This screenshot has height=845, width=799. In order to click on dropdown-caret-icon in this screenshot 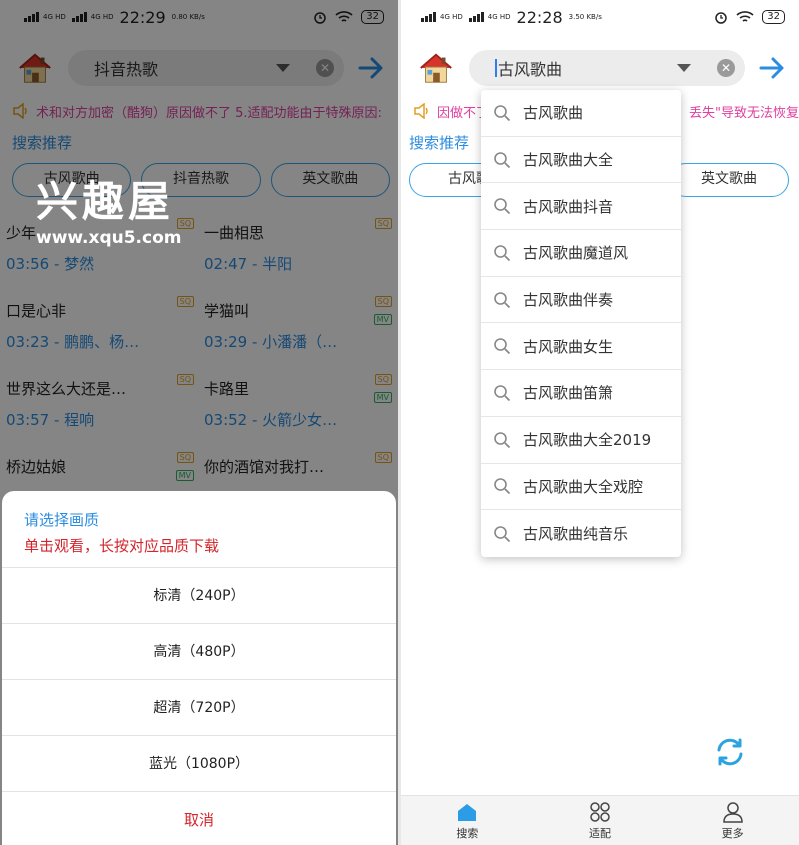, I will do `click(684, 68)`.